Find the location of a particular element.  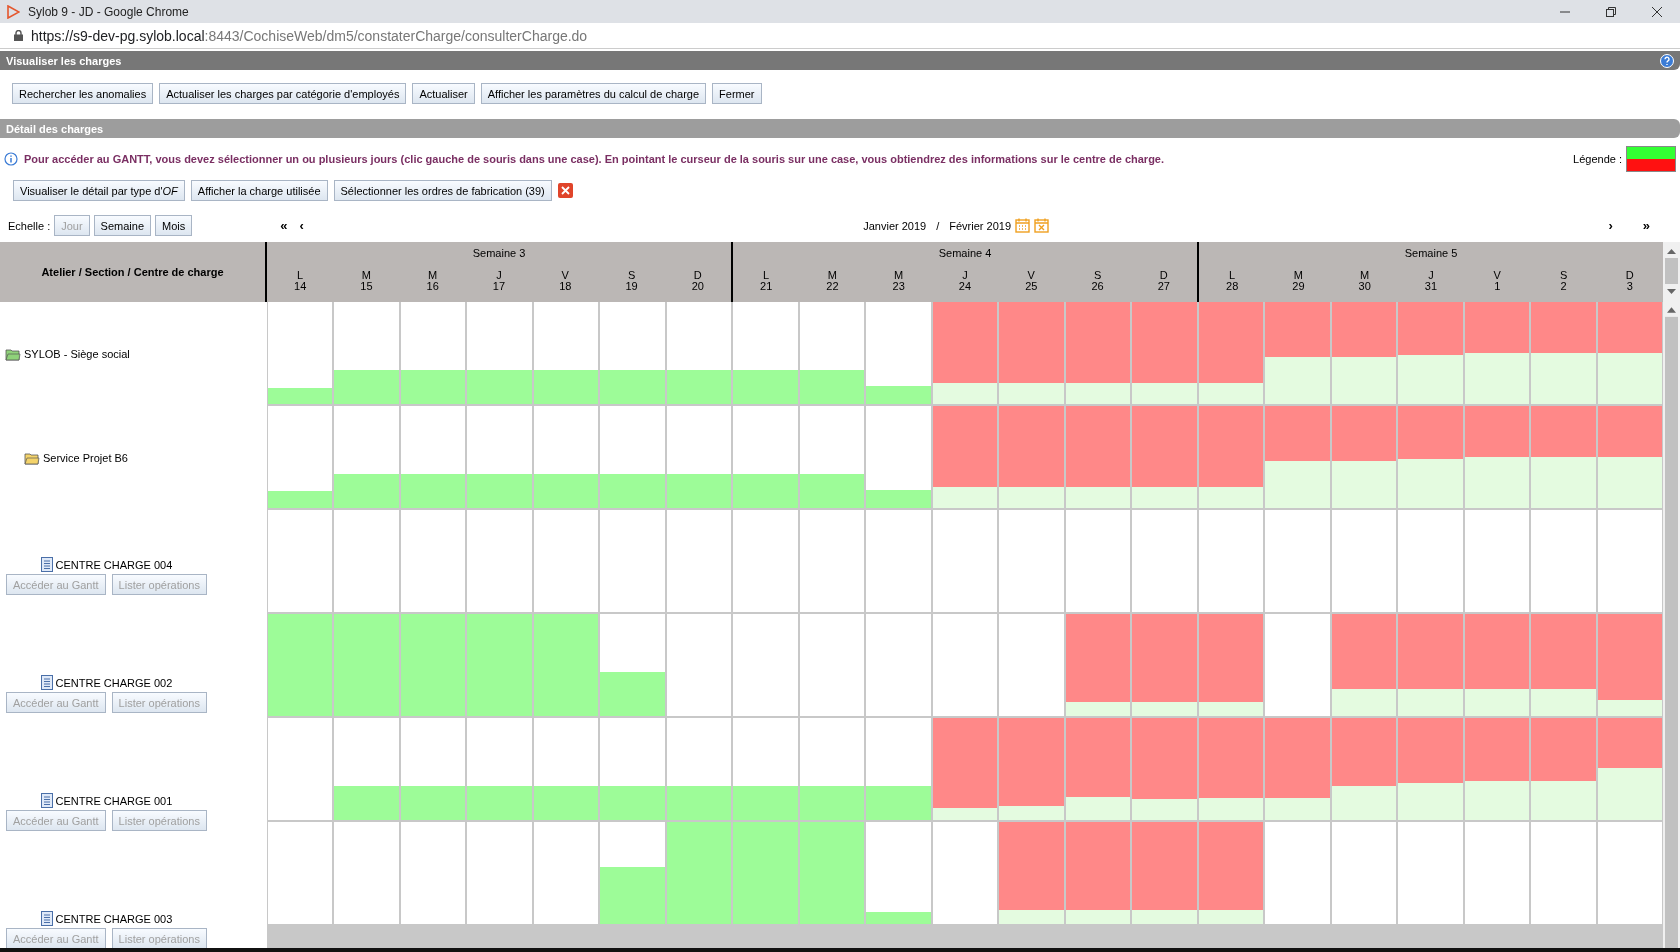

help-icon is located at coordinates (1667, 60).